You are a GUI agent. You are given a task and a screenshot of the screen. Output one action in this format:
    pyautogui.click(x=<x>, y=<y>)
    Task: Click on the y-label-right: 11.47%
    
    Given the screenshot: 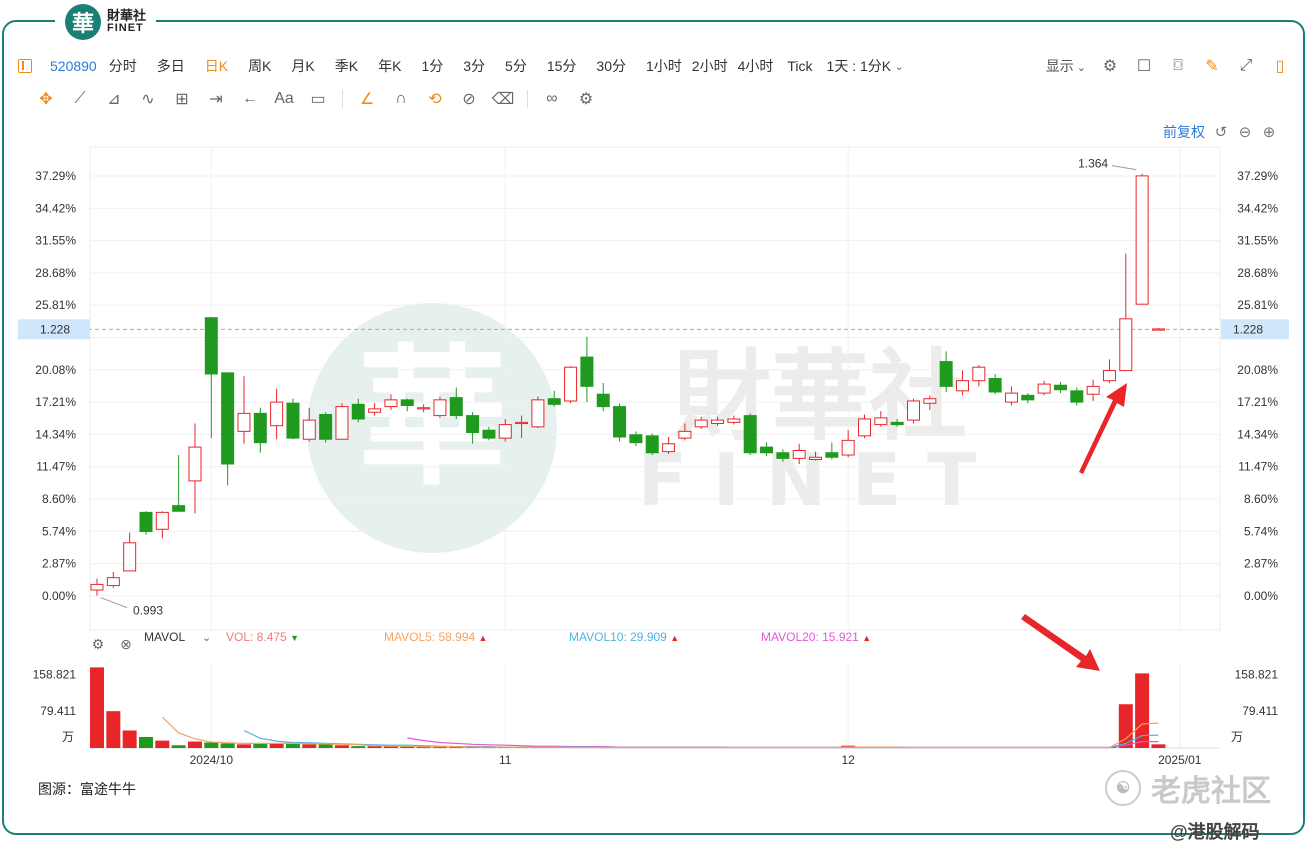 What is the action you would take?
    pyautogui.click(x=1258, y=467)
    